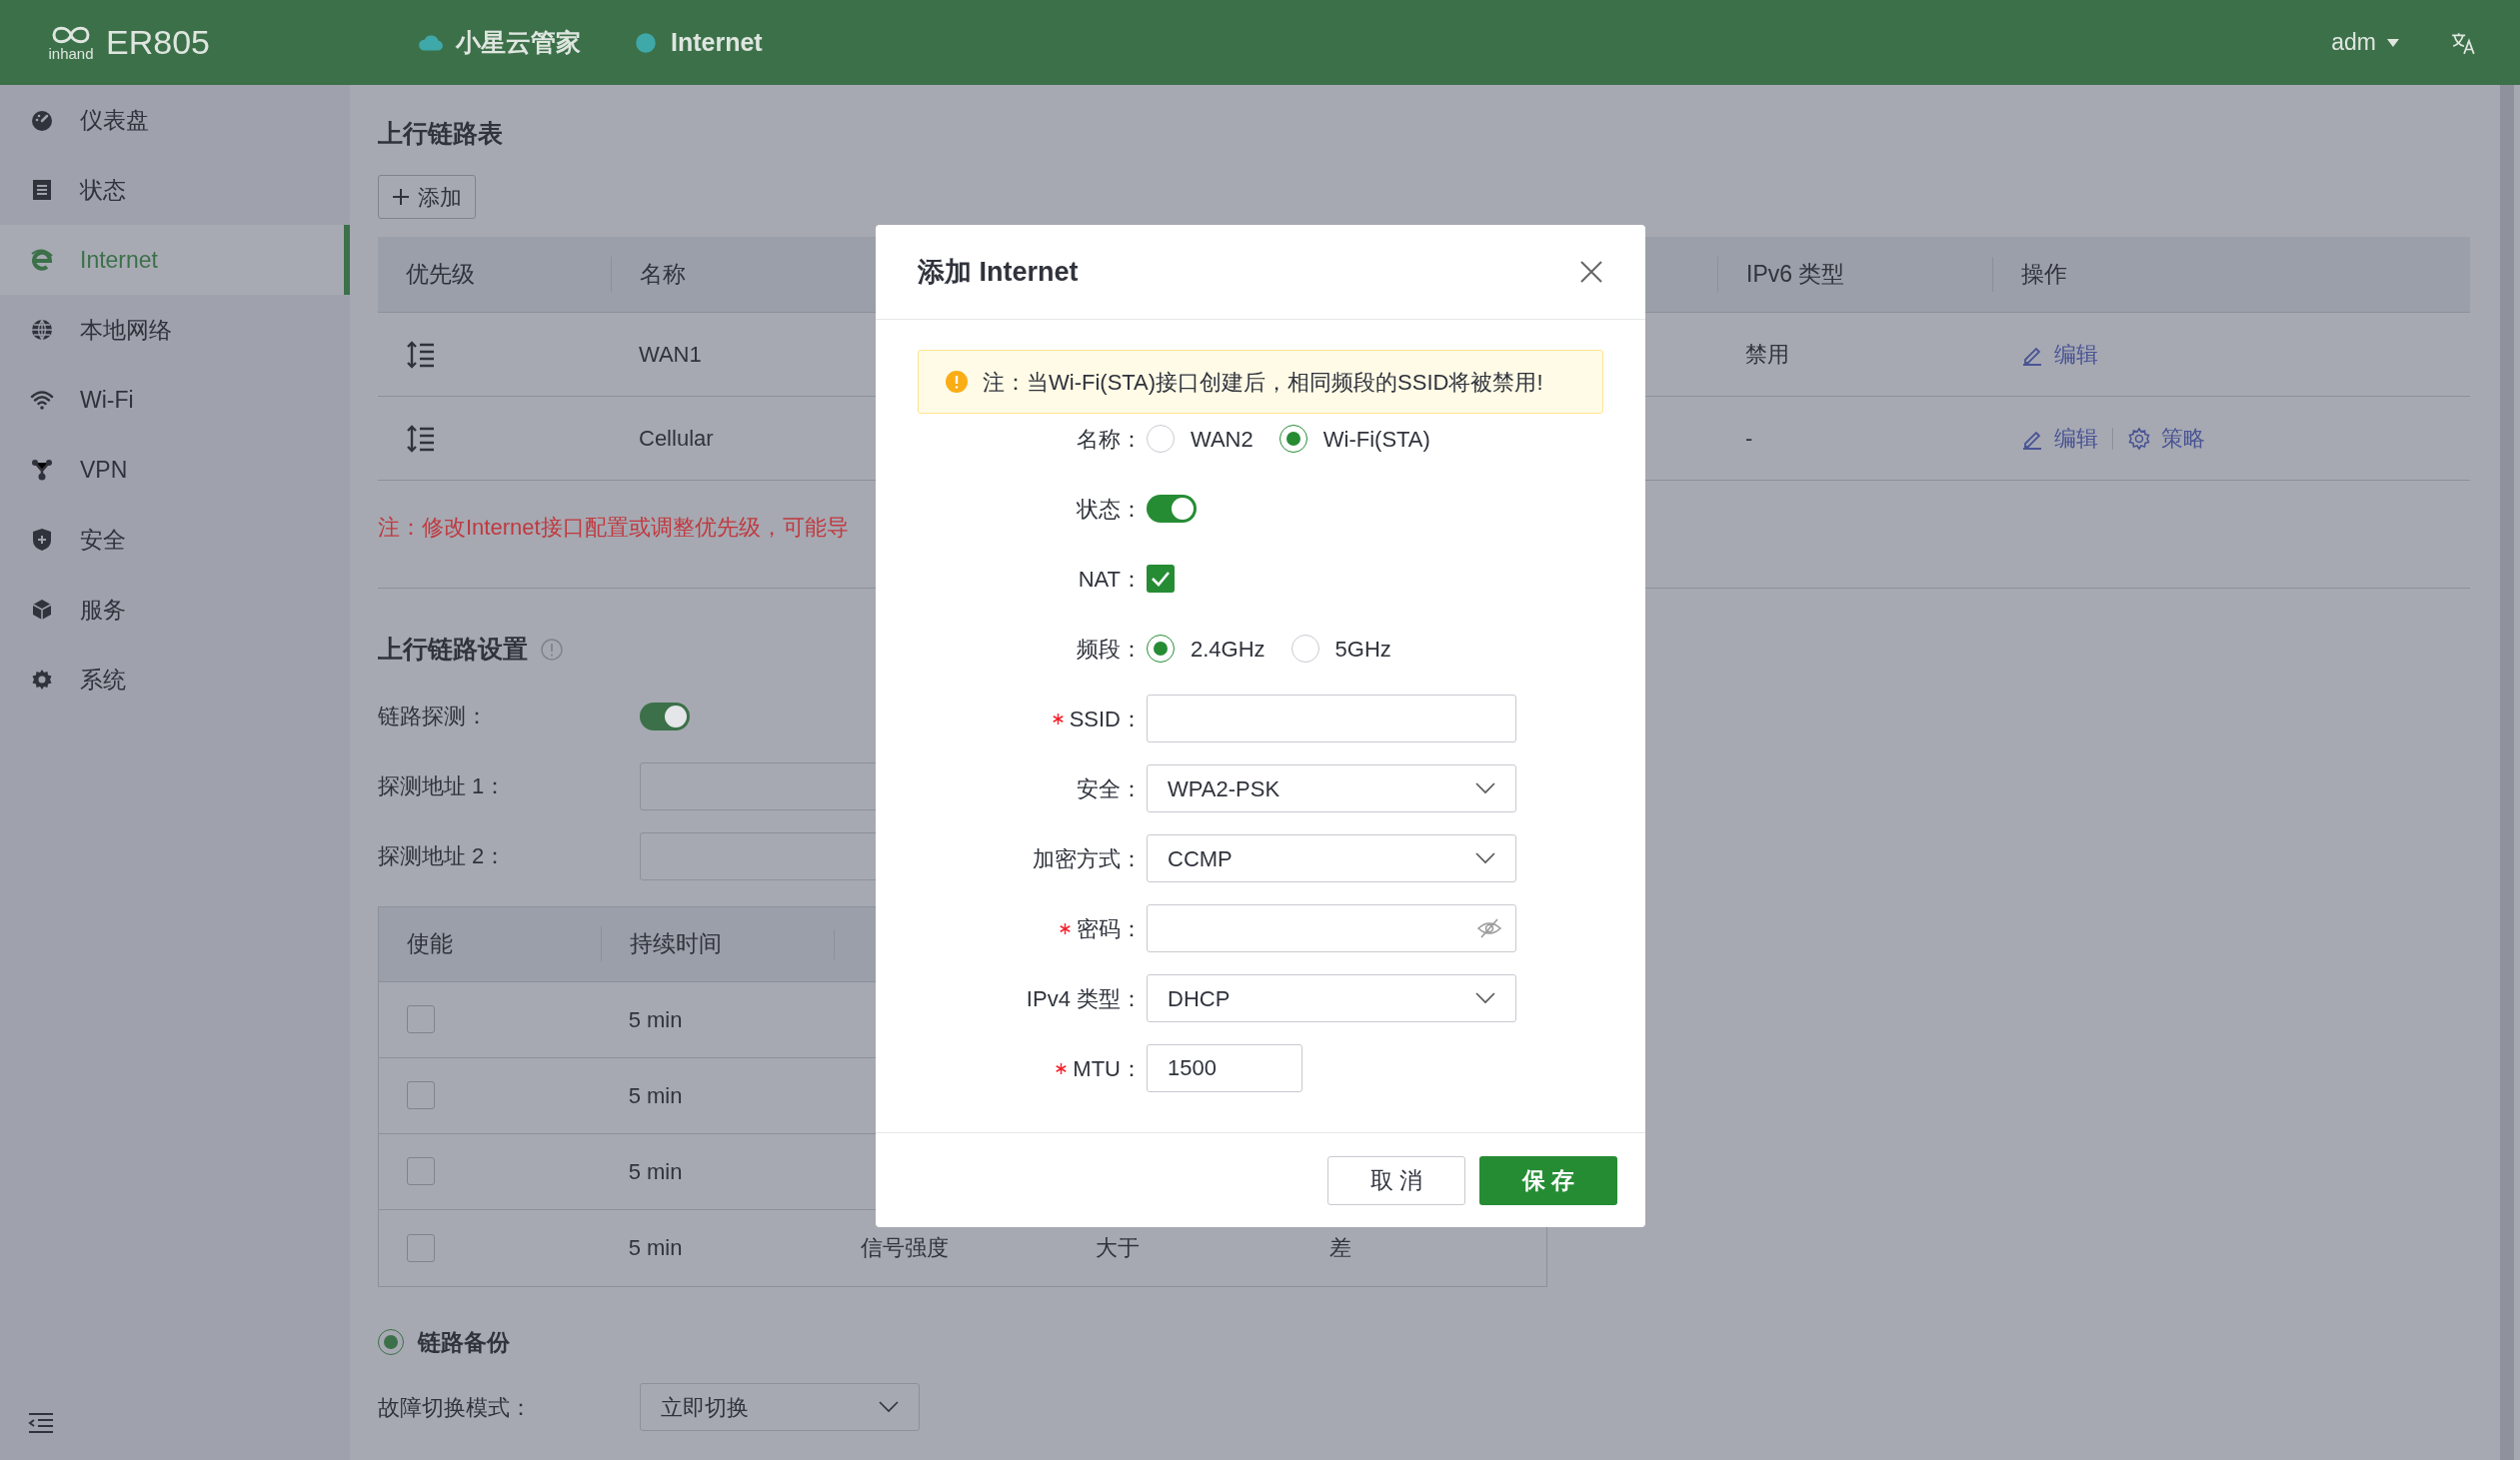  I want to click on password-field, so click(1331, 928).